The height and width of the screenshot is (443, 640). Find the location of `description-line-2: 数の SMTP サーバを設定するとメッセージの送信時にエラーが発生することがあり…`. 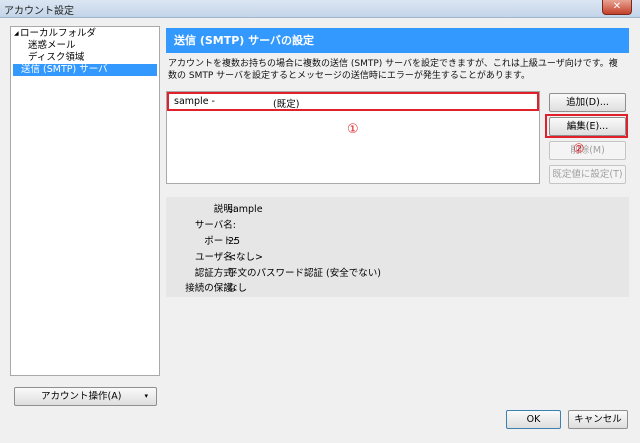

description-line-2: 数の SMTP サーバを設定するとメッセージの送信時にエラーが発生することがあり… is located at coordinates (349, 76).